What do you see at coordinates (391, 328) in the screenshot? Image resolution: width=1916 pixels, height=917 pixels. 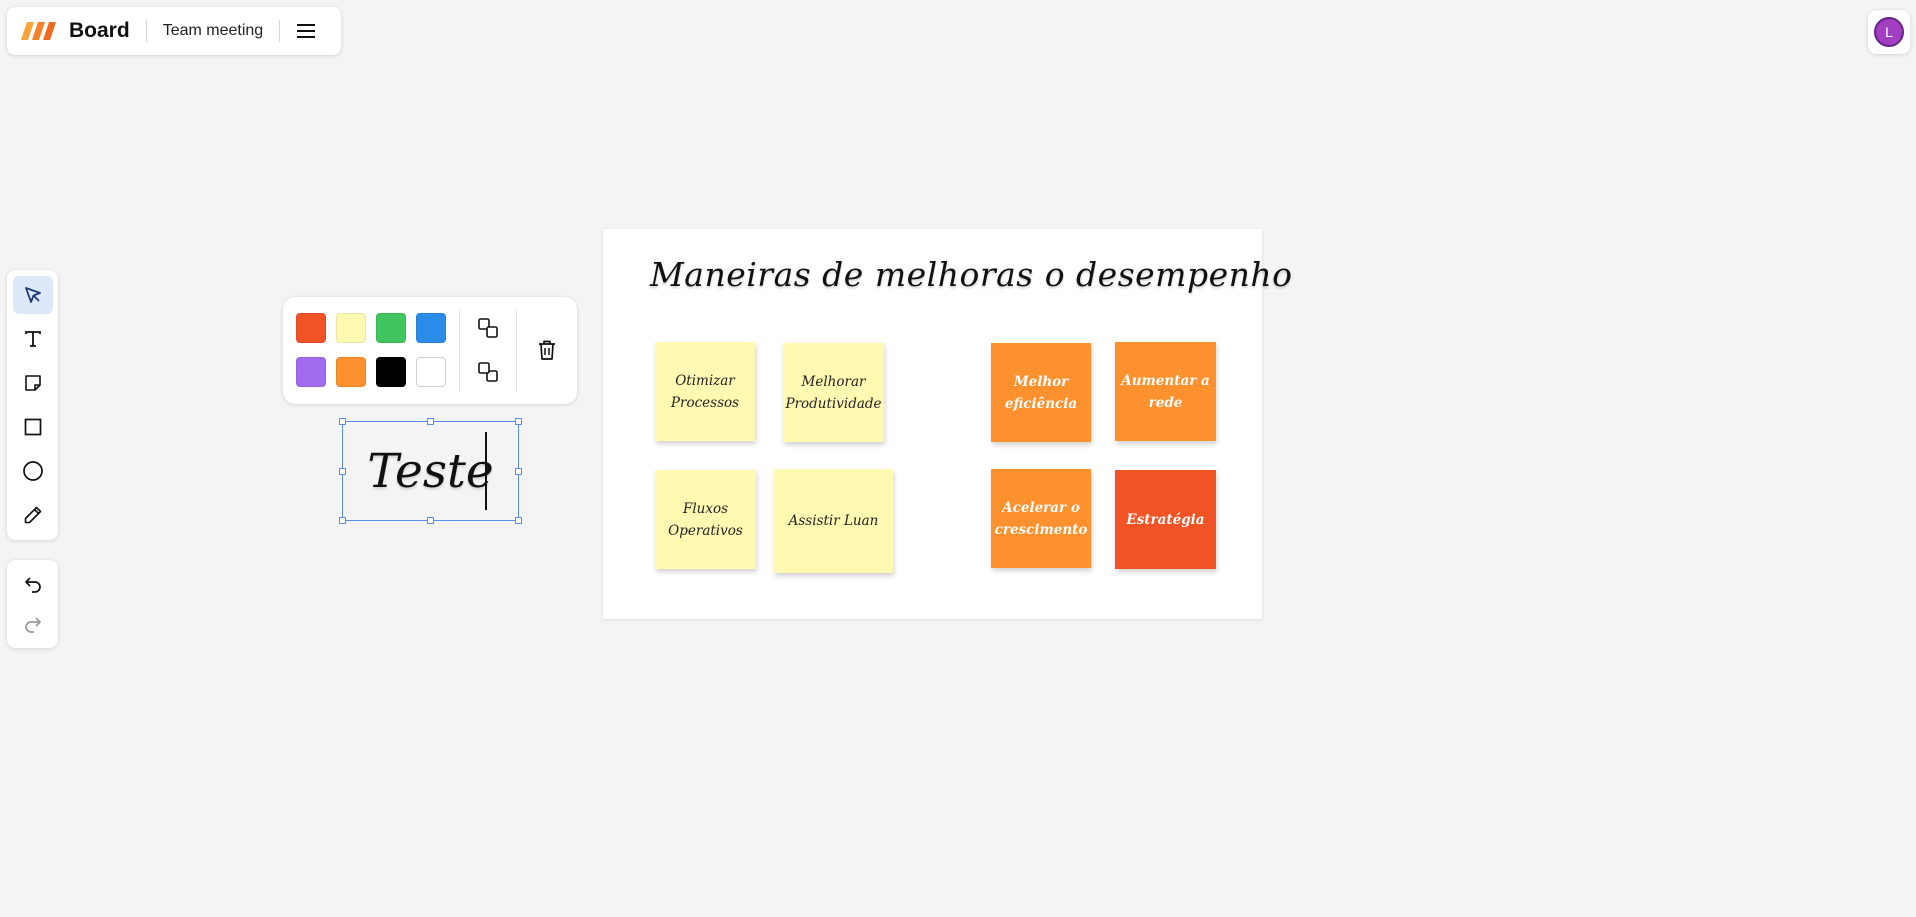 I see `color-swatch-green` at bounding box center [391, 328].